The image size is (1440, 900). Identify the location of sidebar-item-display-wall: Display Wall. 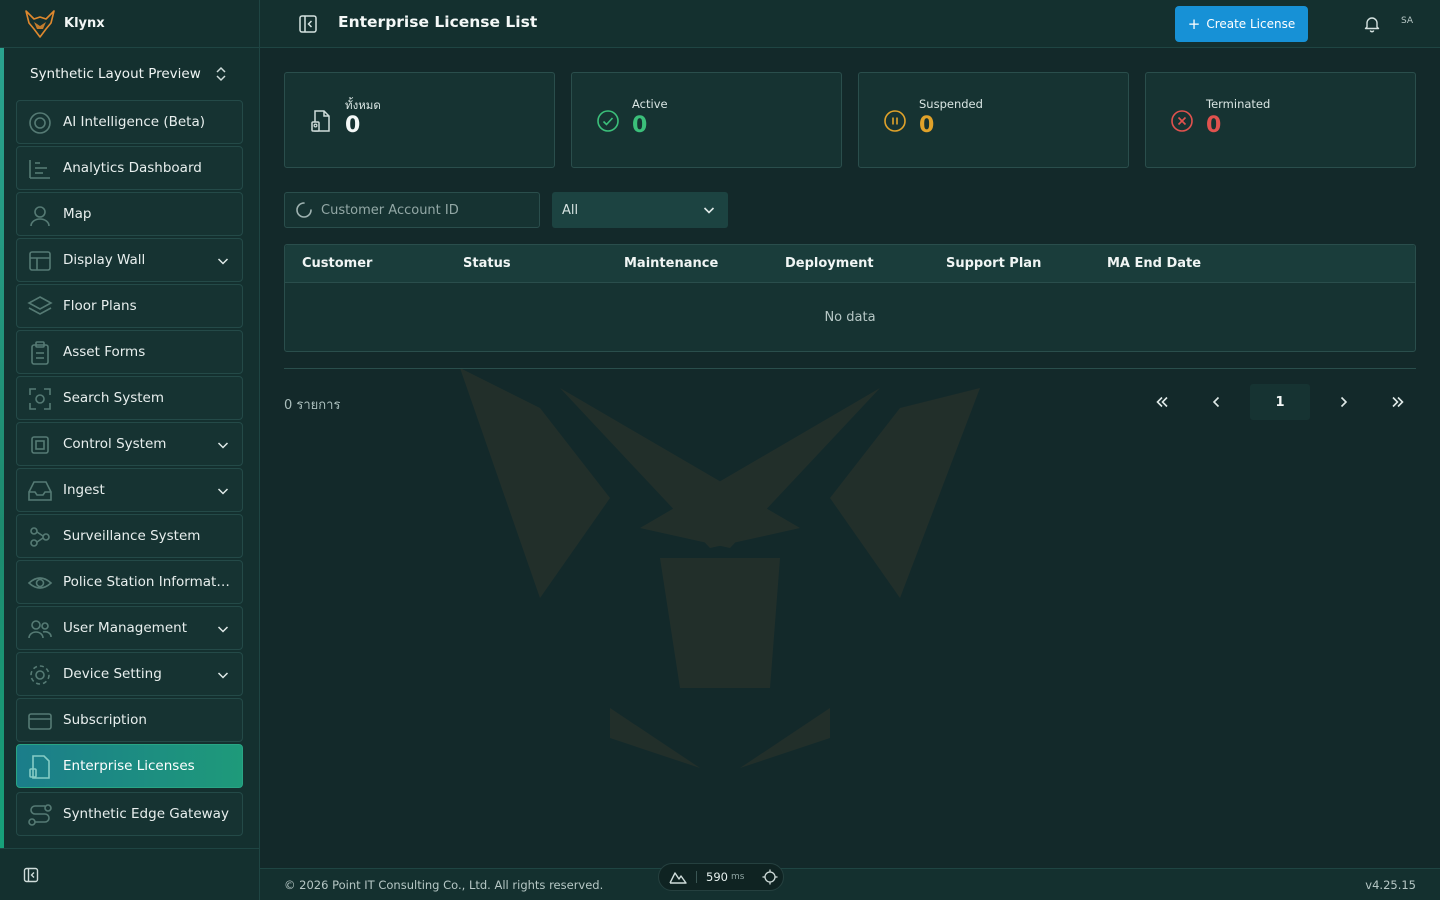
(129, 260).